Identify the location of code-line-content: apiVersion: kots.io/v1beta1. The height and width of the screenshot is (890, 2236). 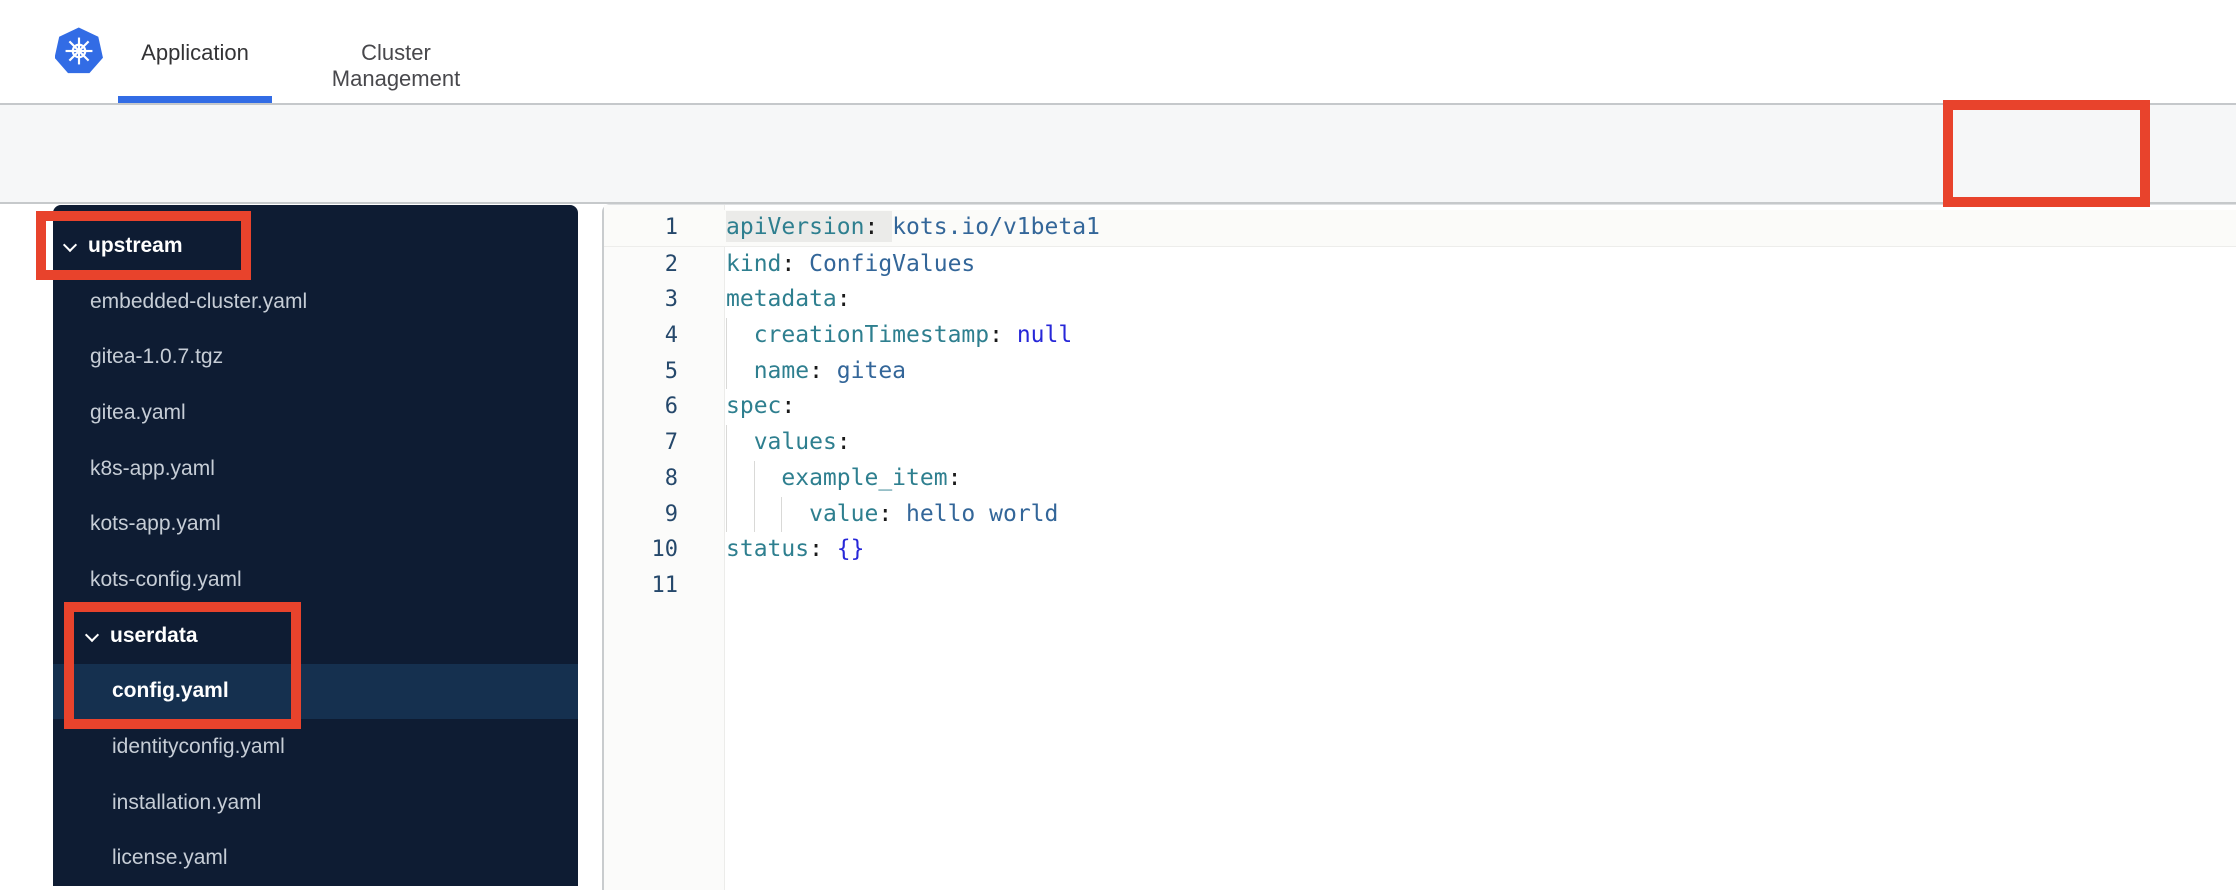
(913, 228).